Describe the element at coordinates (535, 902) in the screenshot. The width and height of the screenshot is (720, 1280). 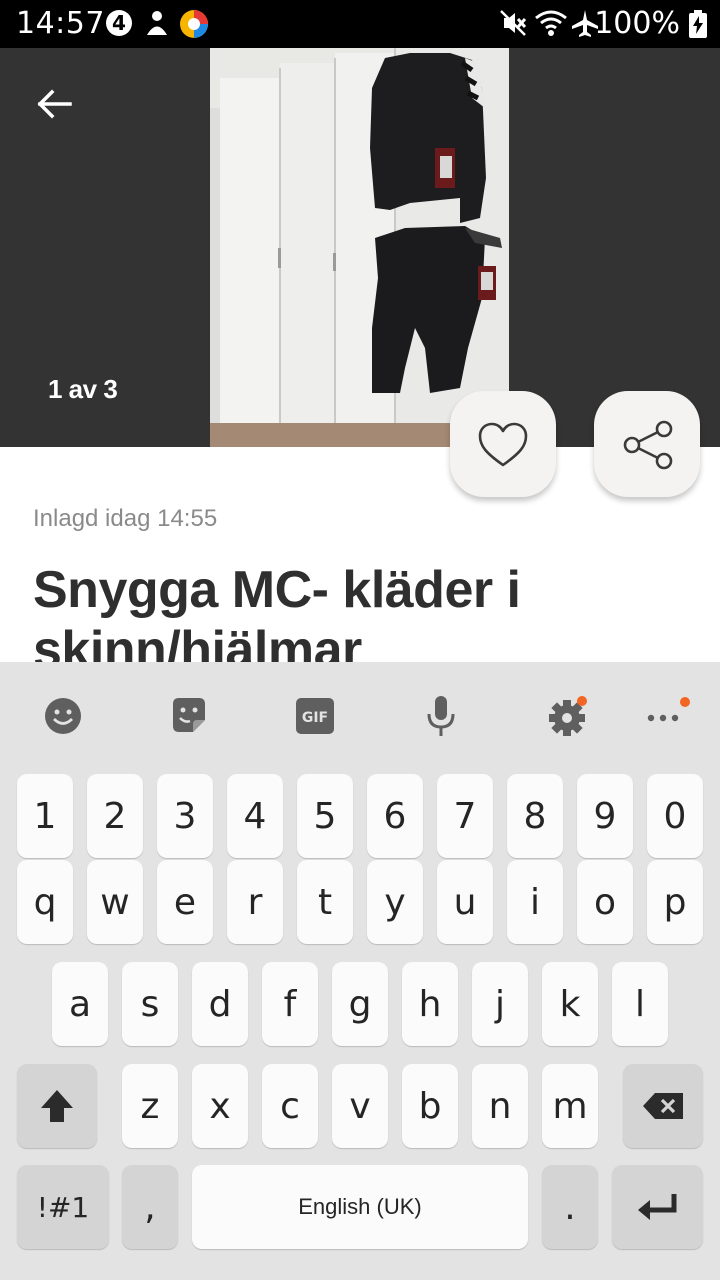
I see `key-i: i` at that location.